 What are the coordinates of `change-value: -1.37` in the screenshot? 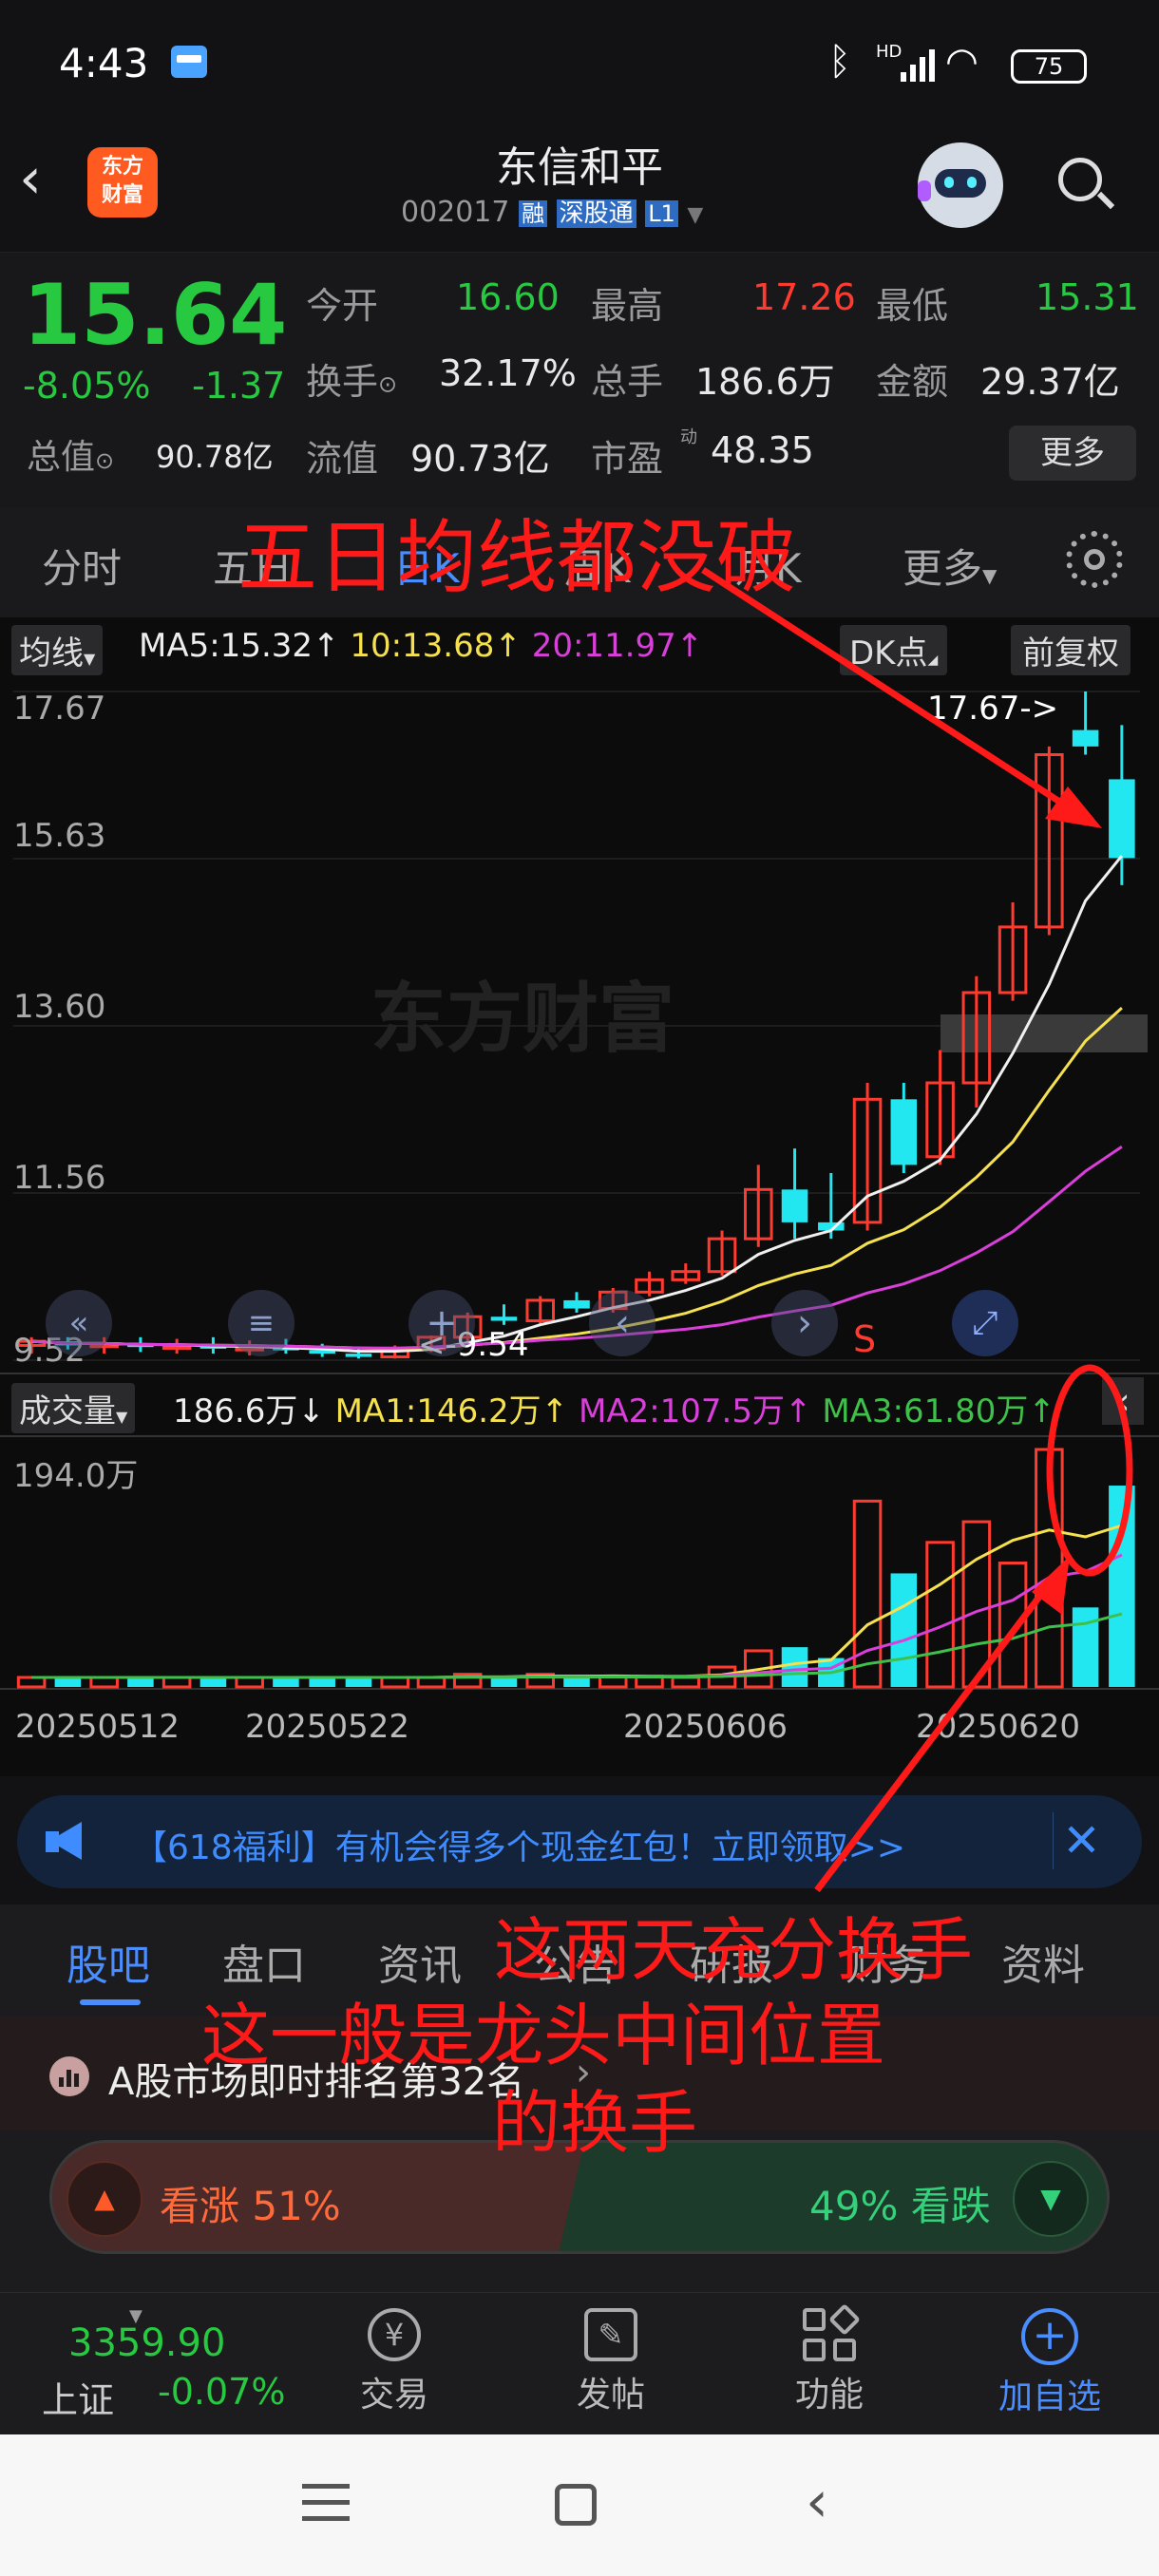 It's located at (239, 386).